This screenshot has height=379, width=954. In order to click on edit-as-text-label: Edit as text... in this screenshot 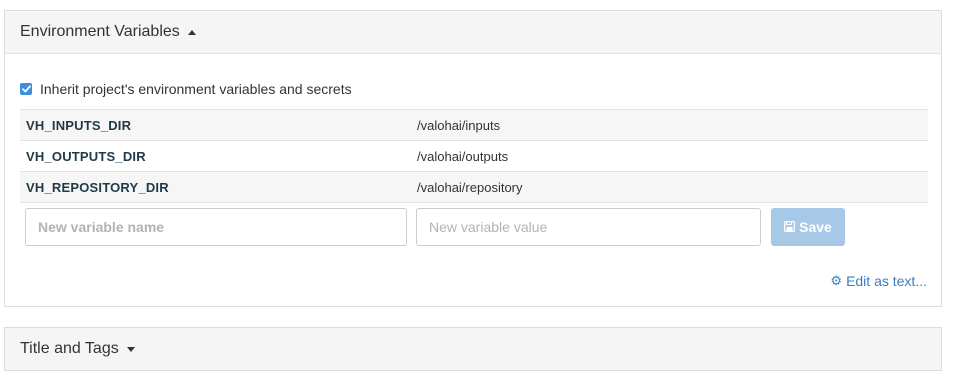, I will do `click(886, 281)`.